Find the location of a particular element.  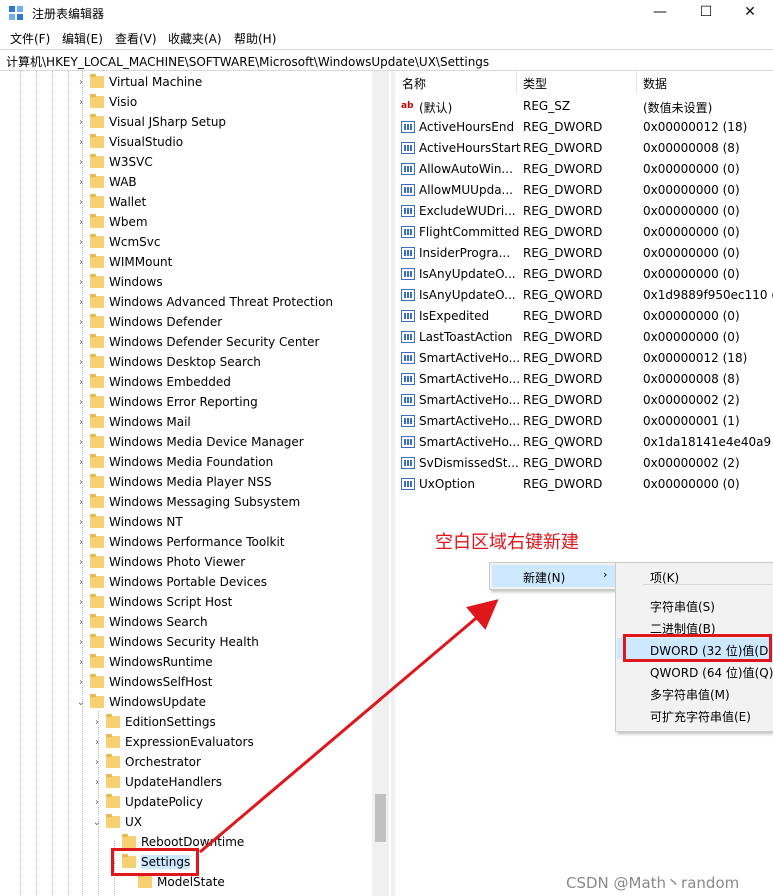

tree-item: ⌄ WindowsUpdate is located at coordinates (195, 703).